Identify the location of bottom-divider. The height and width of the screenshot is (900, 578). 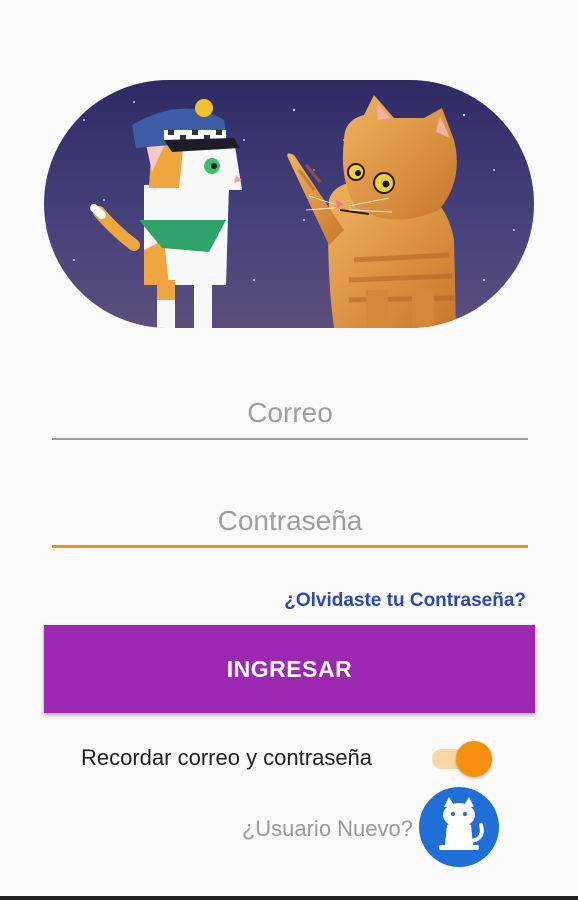
(289, 898).